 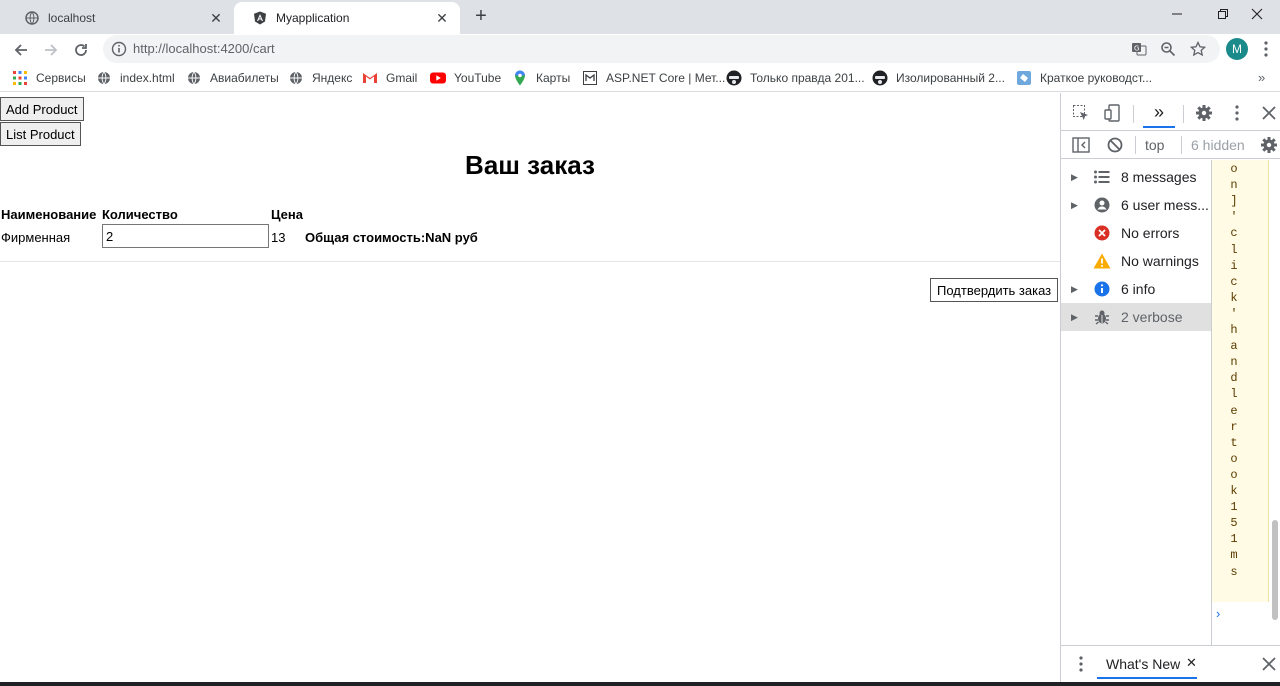 What do you see at coordinates (1115, 145) in the screenshot?
I see `clear-console-icon` at bounding box center [1115, 145].